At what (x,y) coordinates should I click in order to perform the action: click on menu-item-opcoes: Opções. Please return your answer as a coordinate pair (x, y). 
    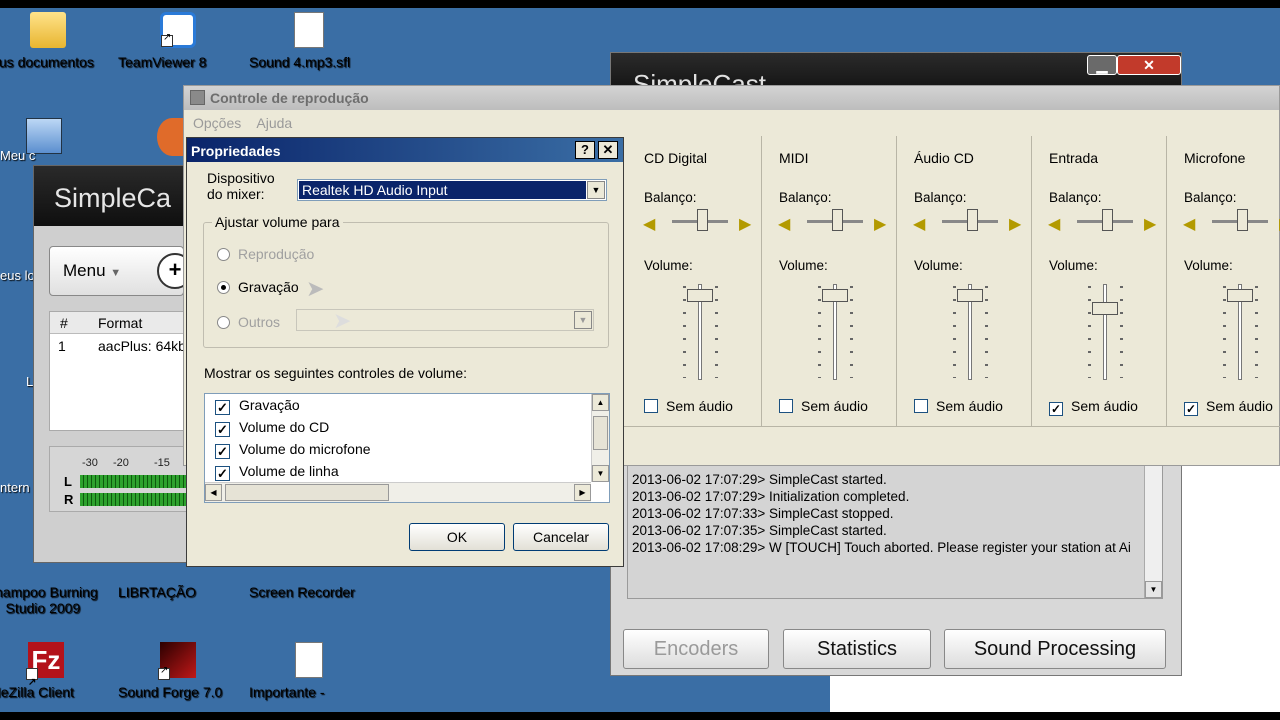
    Looking at the image, I should click on (217, 123).